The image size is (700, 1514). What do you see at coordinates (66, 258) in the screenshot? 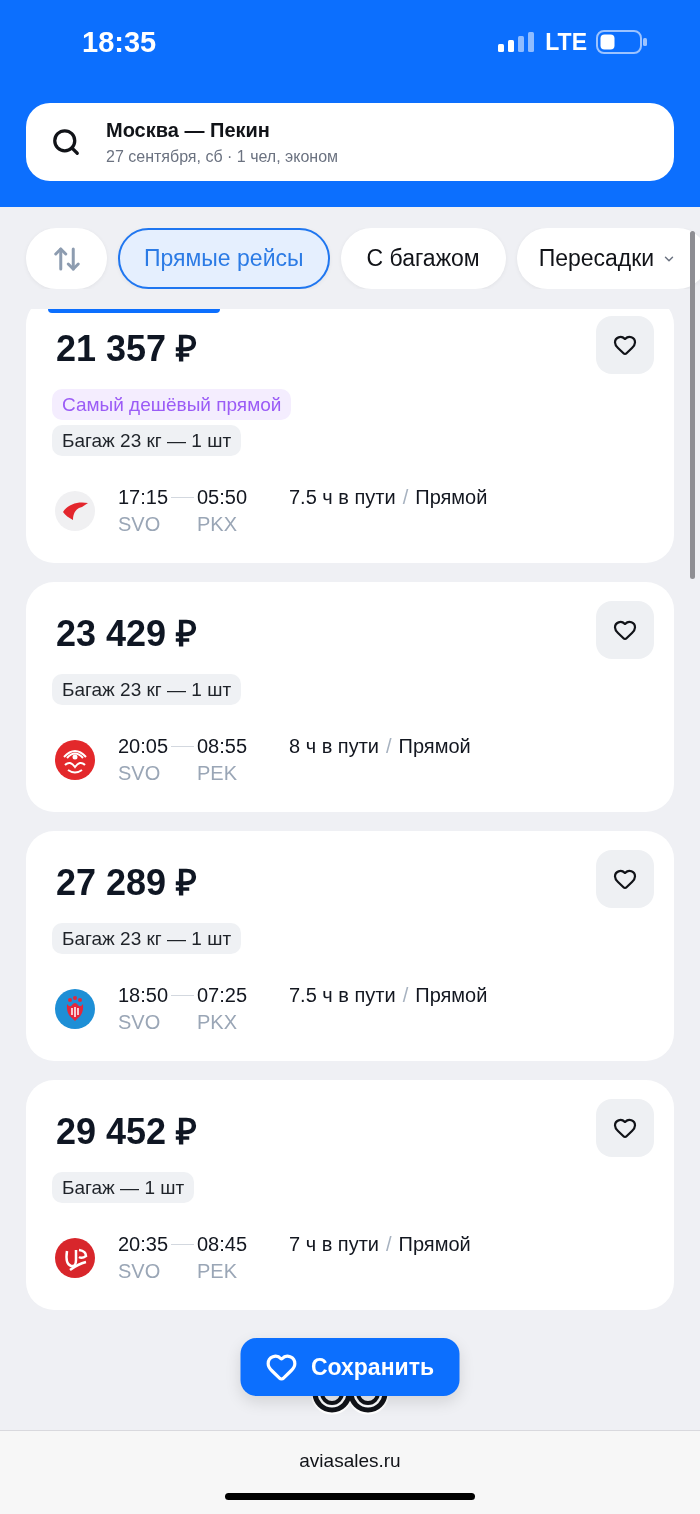
I see `sort-button` at bounding box center [66, 258].